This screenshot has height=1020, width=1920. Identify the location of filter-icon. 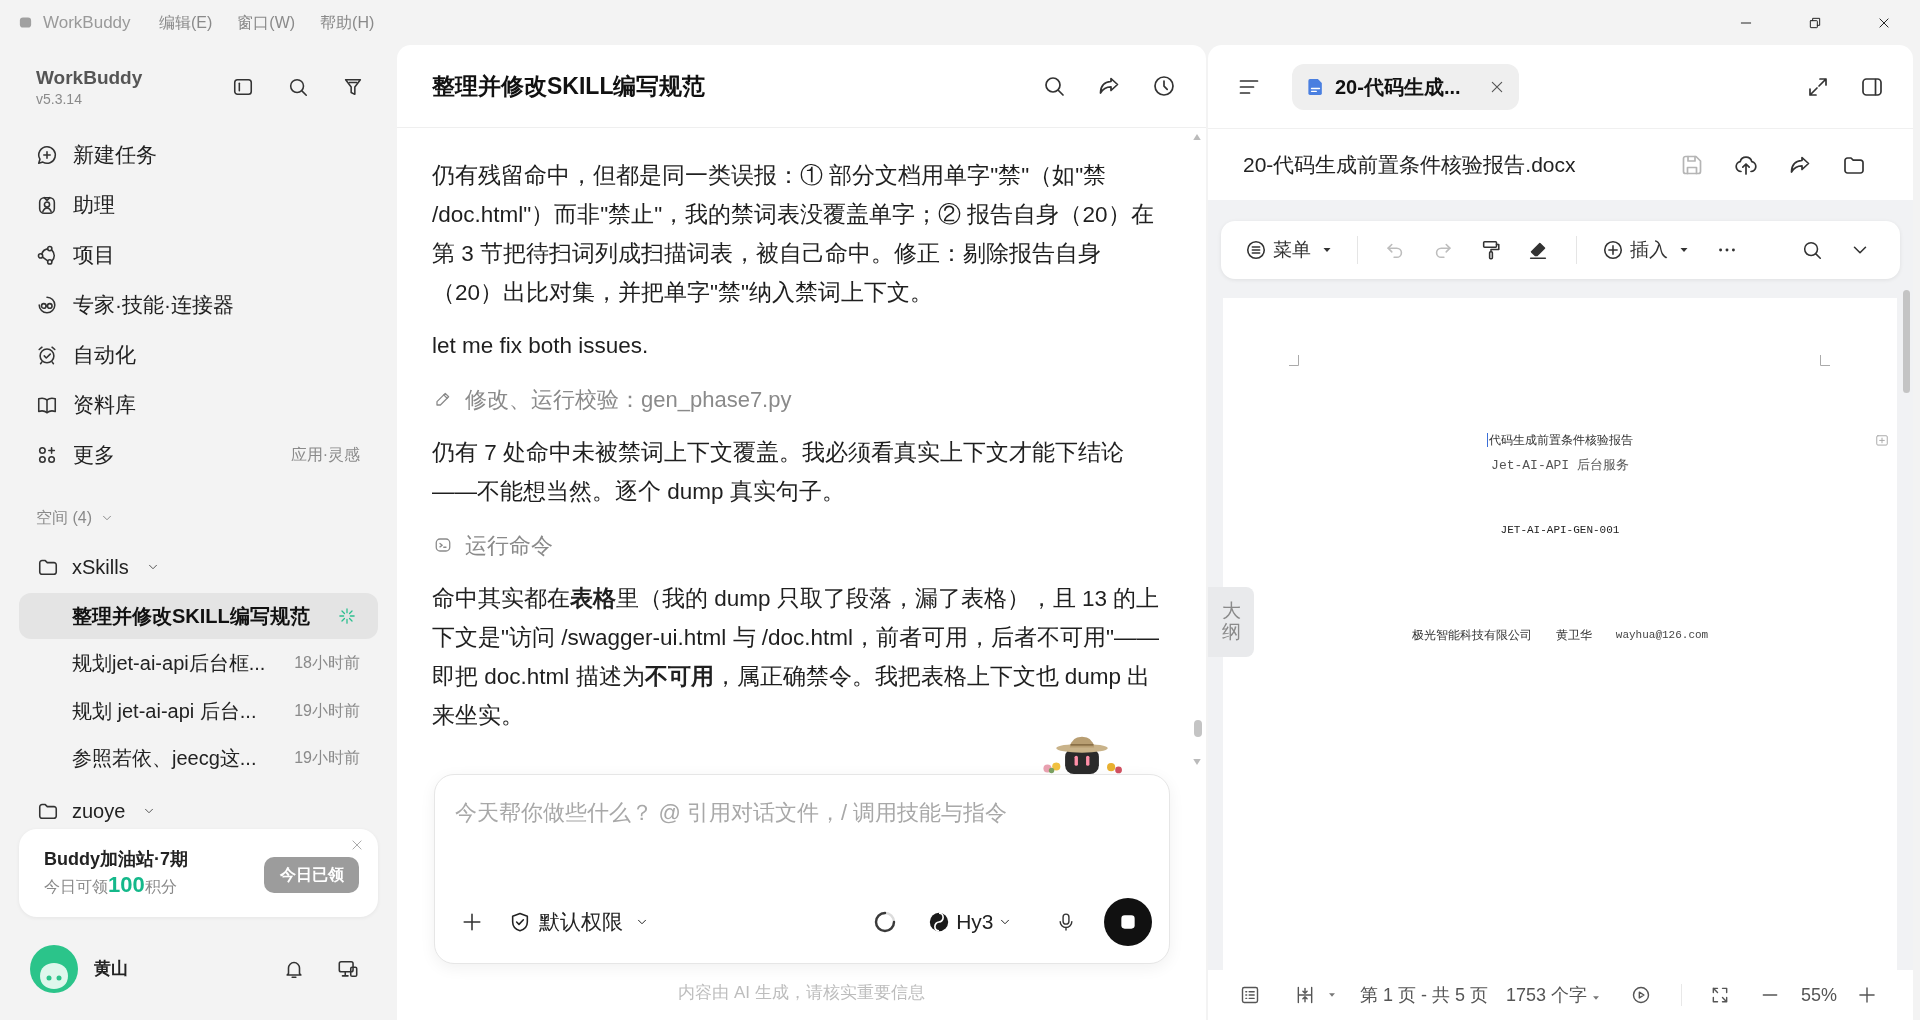
(353, 87).